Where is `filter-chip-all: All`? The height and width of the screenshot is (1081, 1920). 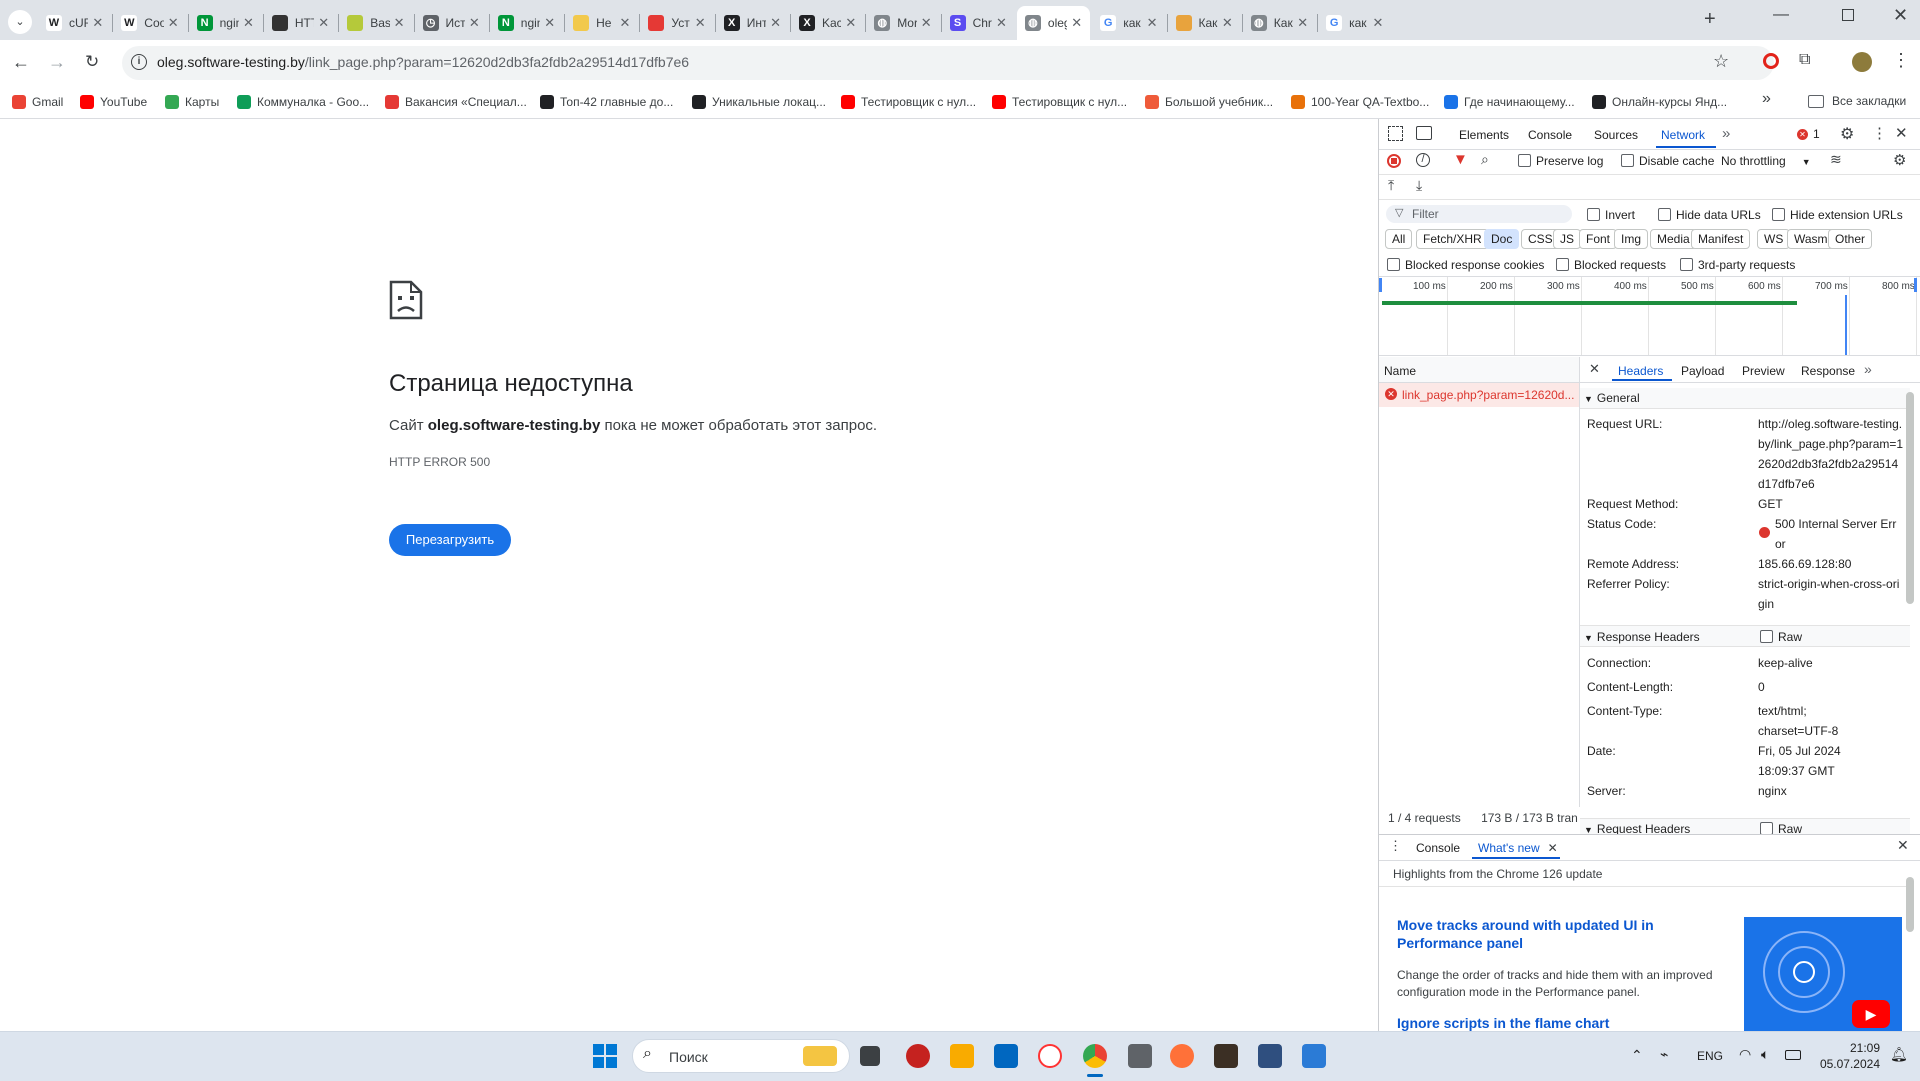
filter-chip-all: All is located at coordinates (1399, 239).